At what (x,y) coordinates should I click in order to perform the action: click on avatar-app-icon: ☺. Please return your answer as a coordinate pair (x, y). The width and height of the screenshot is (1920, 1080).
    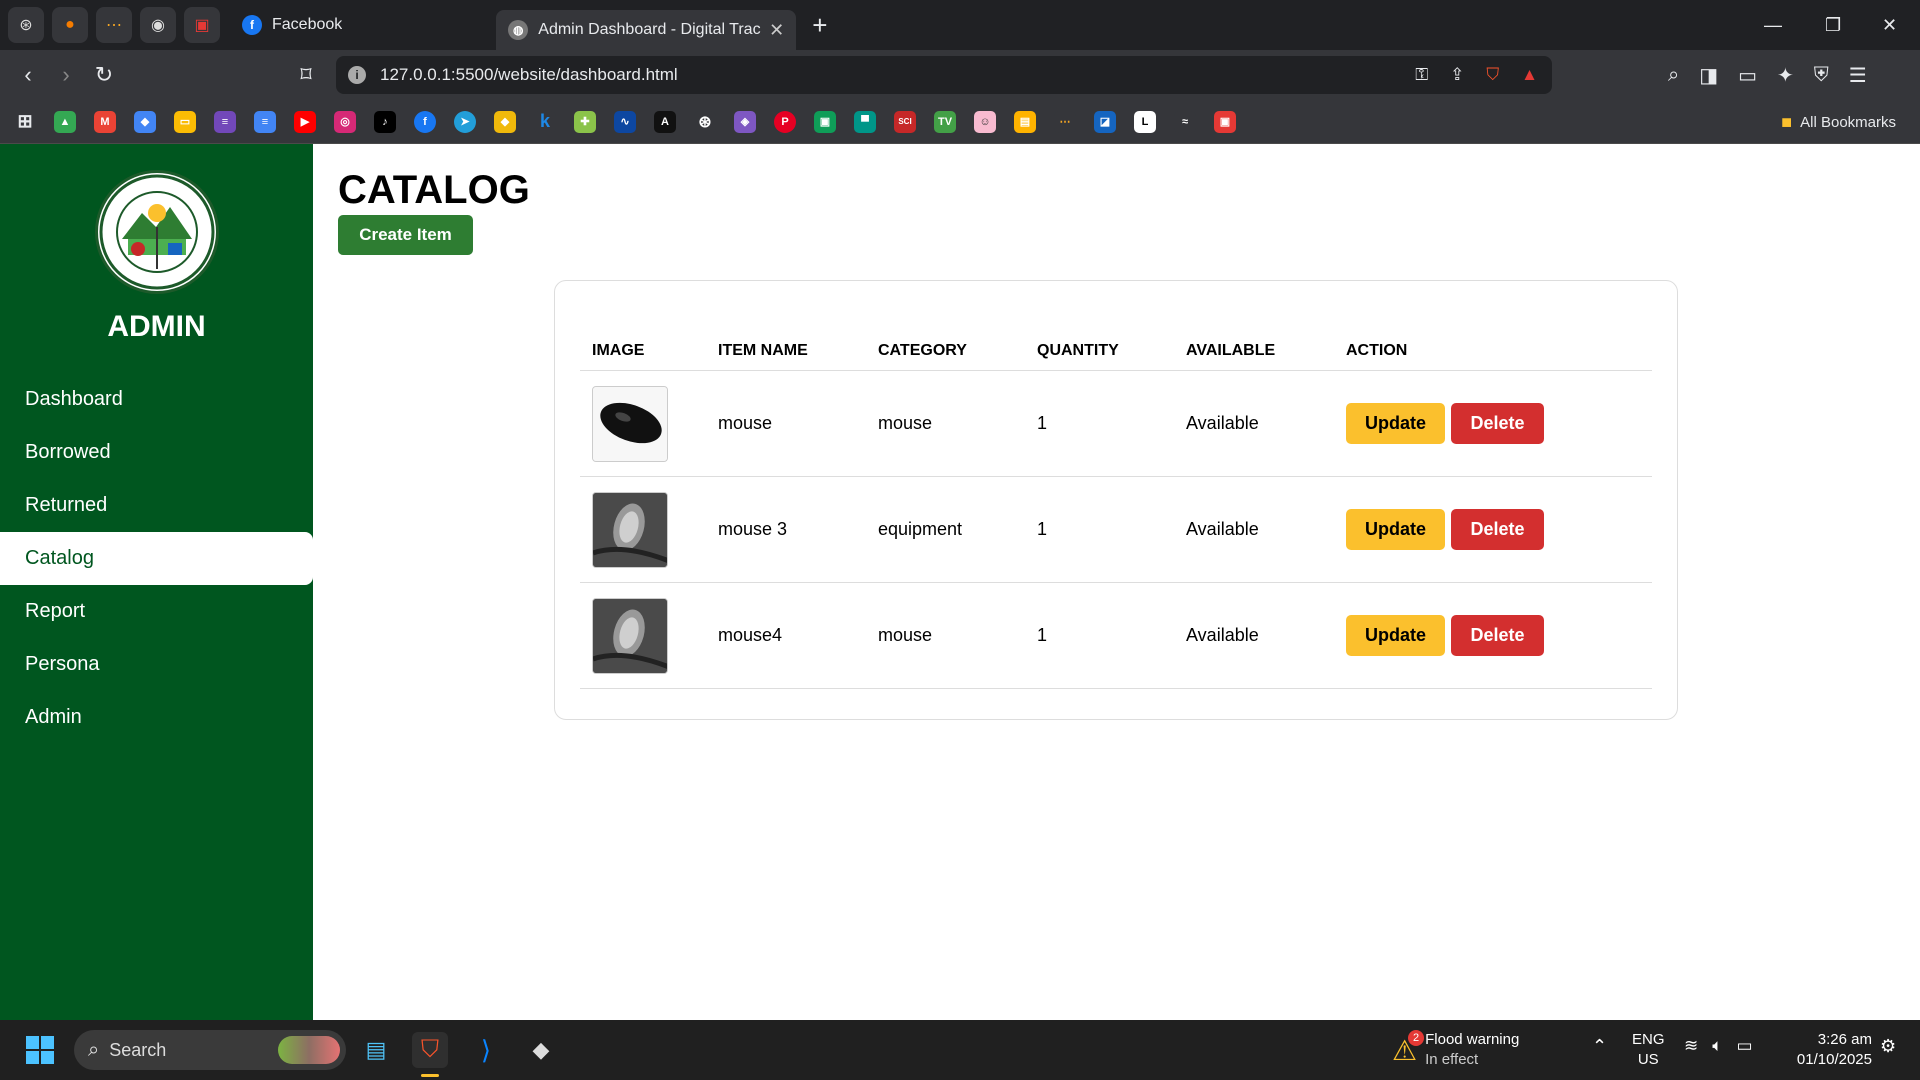
    Looking at the image, I should click on (985, 121).